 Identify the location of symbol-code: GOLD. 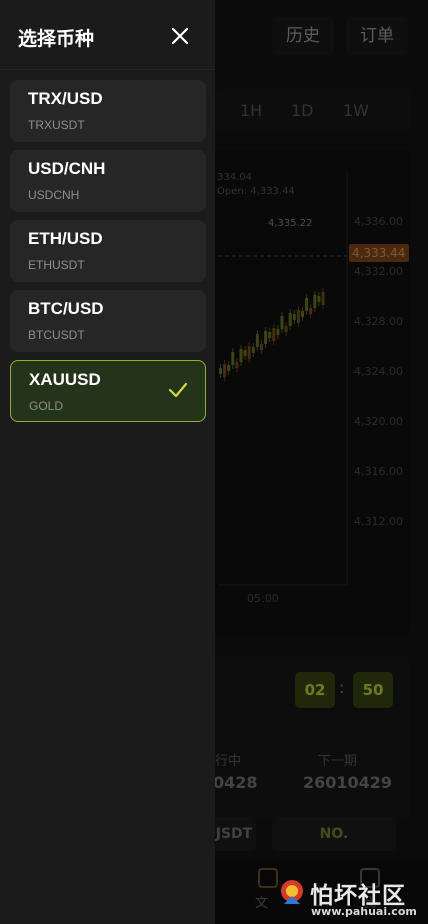
(46, 406).